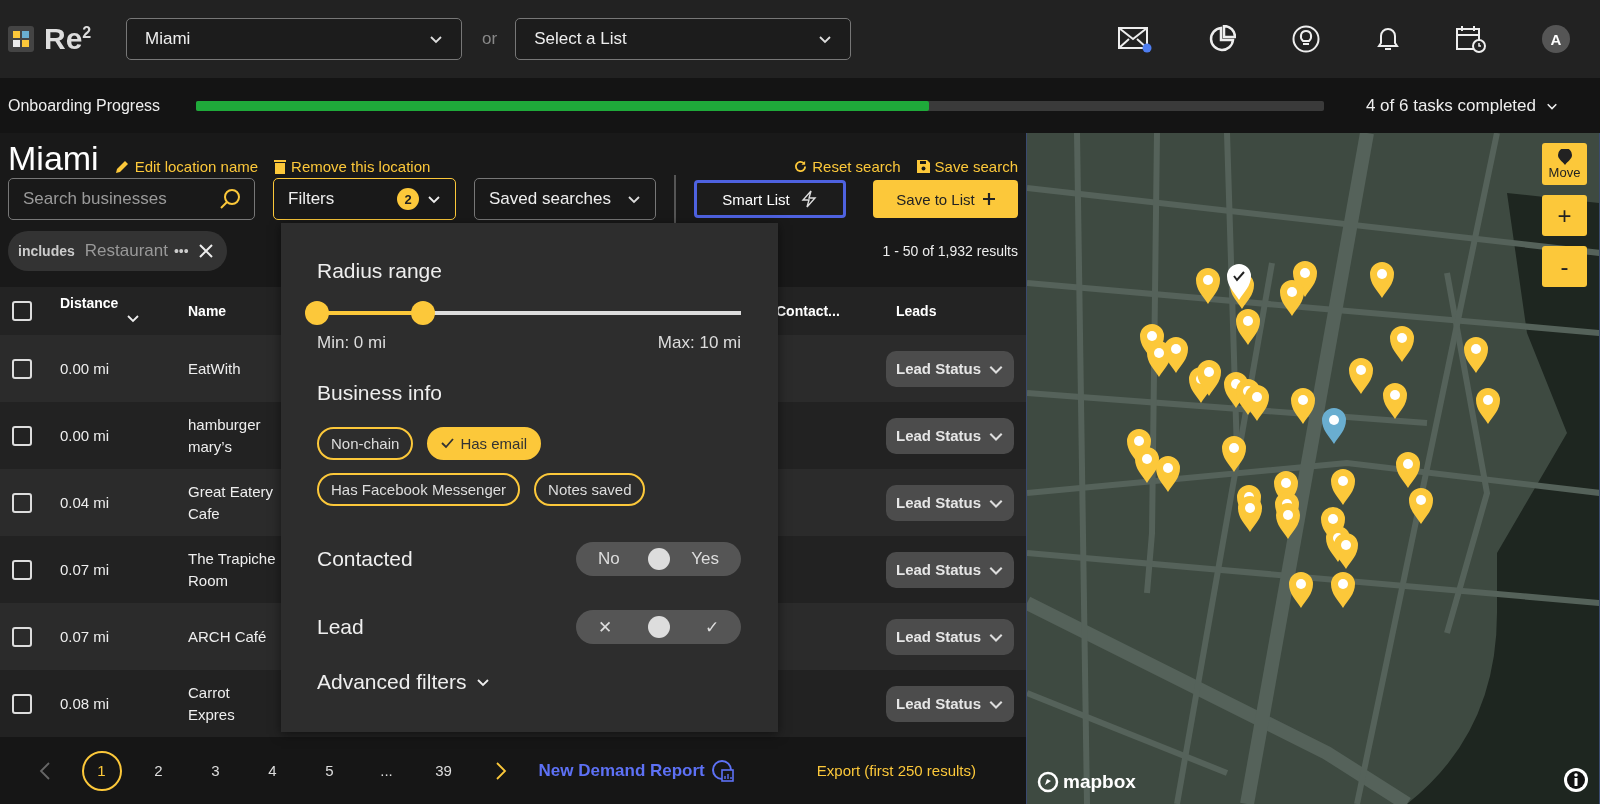 The width and height of the screenshot is (1600, 804). I want to click on location-select: Miami, so click(294, 39).